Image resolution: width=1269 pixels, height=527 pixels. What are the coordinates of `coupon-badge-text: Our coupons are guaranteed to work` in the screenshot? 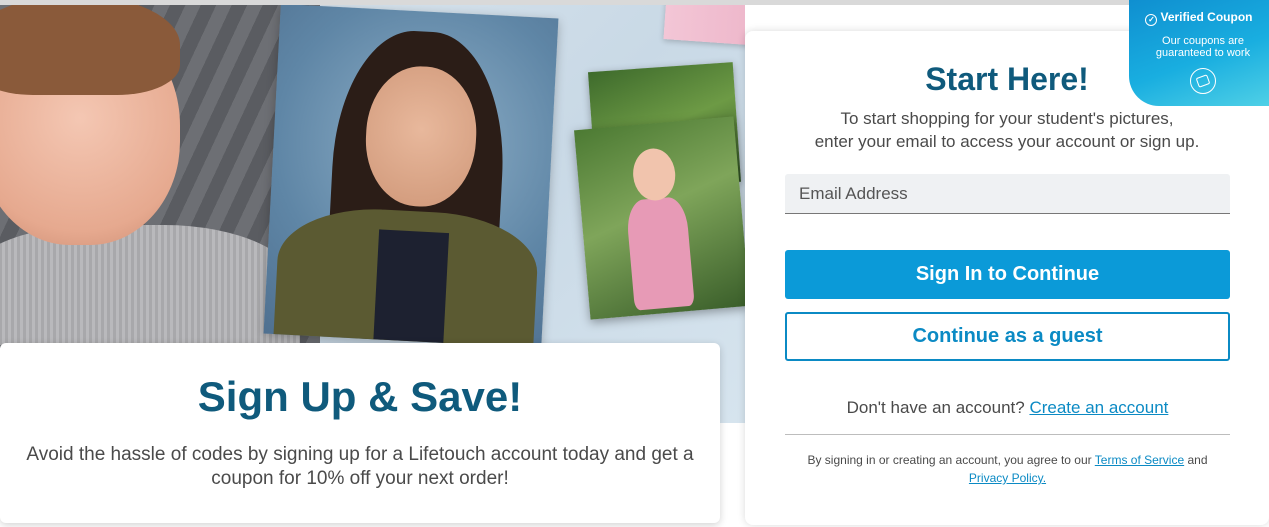 It's located at (1203, 47).